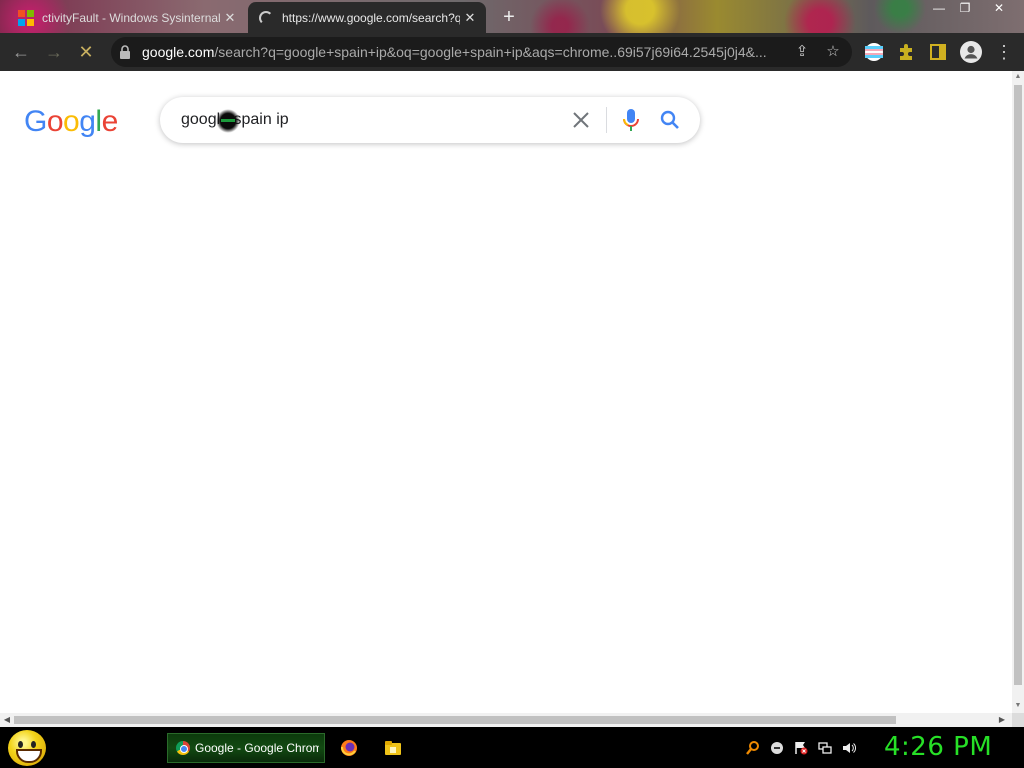  What do you see at coordinates (965, 9) in the screenshot?
I see `restore-button: ❐` at bounding box center [965, 9].